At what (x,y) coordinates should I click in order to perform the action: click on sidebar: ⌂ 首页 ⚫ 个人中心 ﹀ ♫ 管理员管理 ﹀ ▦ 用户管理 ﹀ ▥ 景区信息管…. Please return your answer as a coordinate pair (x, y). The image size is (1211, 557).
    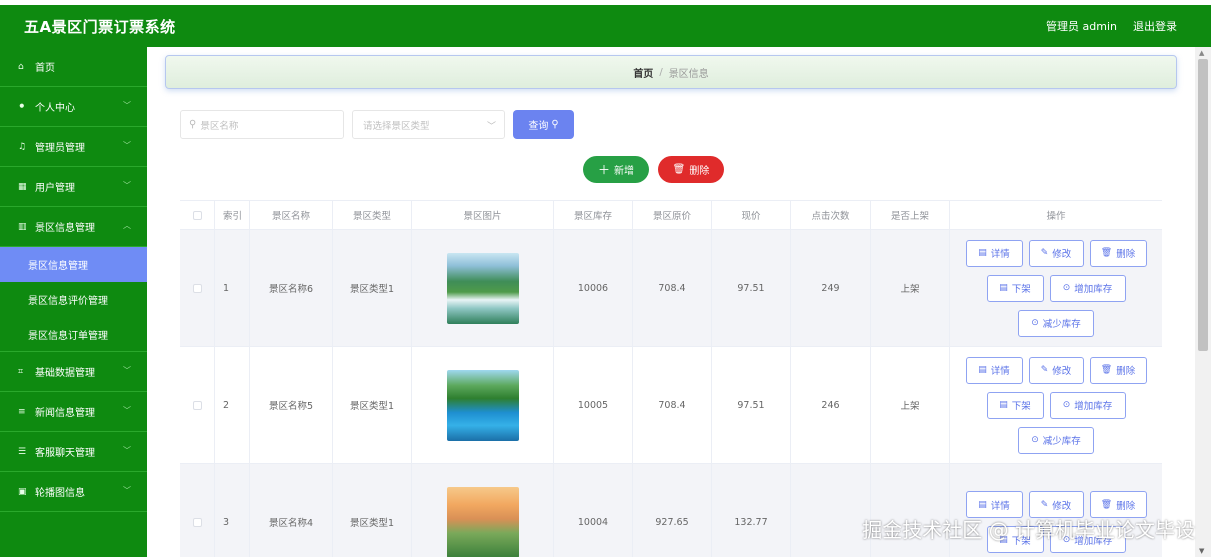
    Looking at the image, I should click on (73, 302).